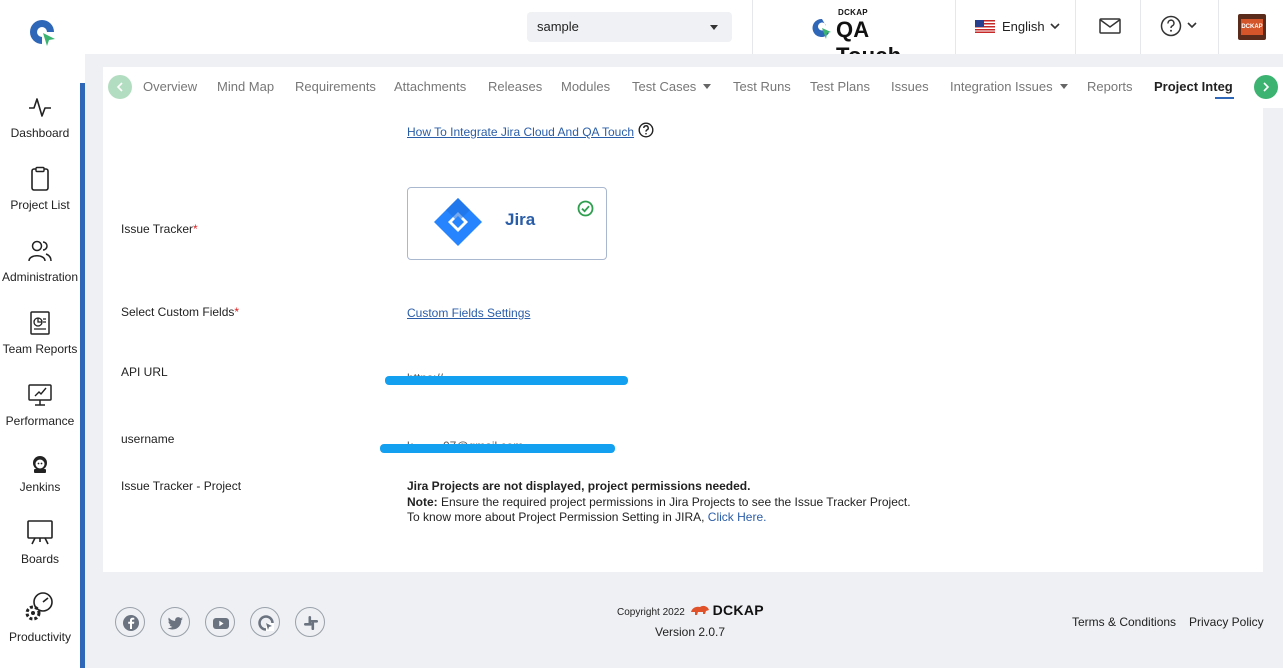 The height and width of the screenshot is (668, 1283). Describe the element at coordinates (40, 107) in the screenshot. I see `activity-icon` at that location.